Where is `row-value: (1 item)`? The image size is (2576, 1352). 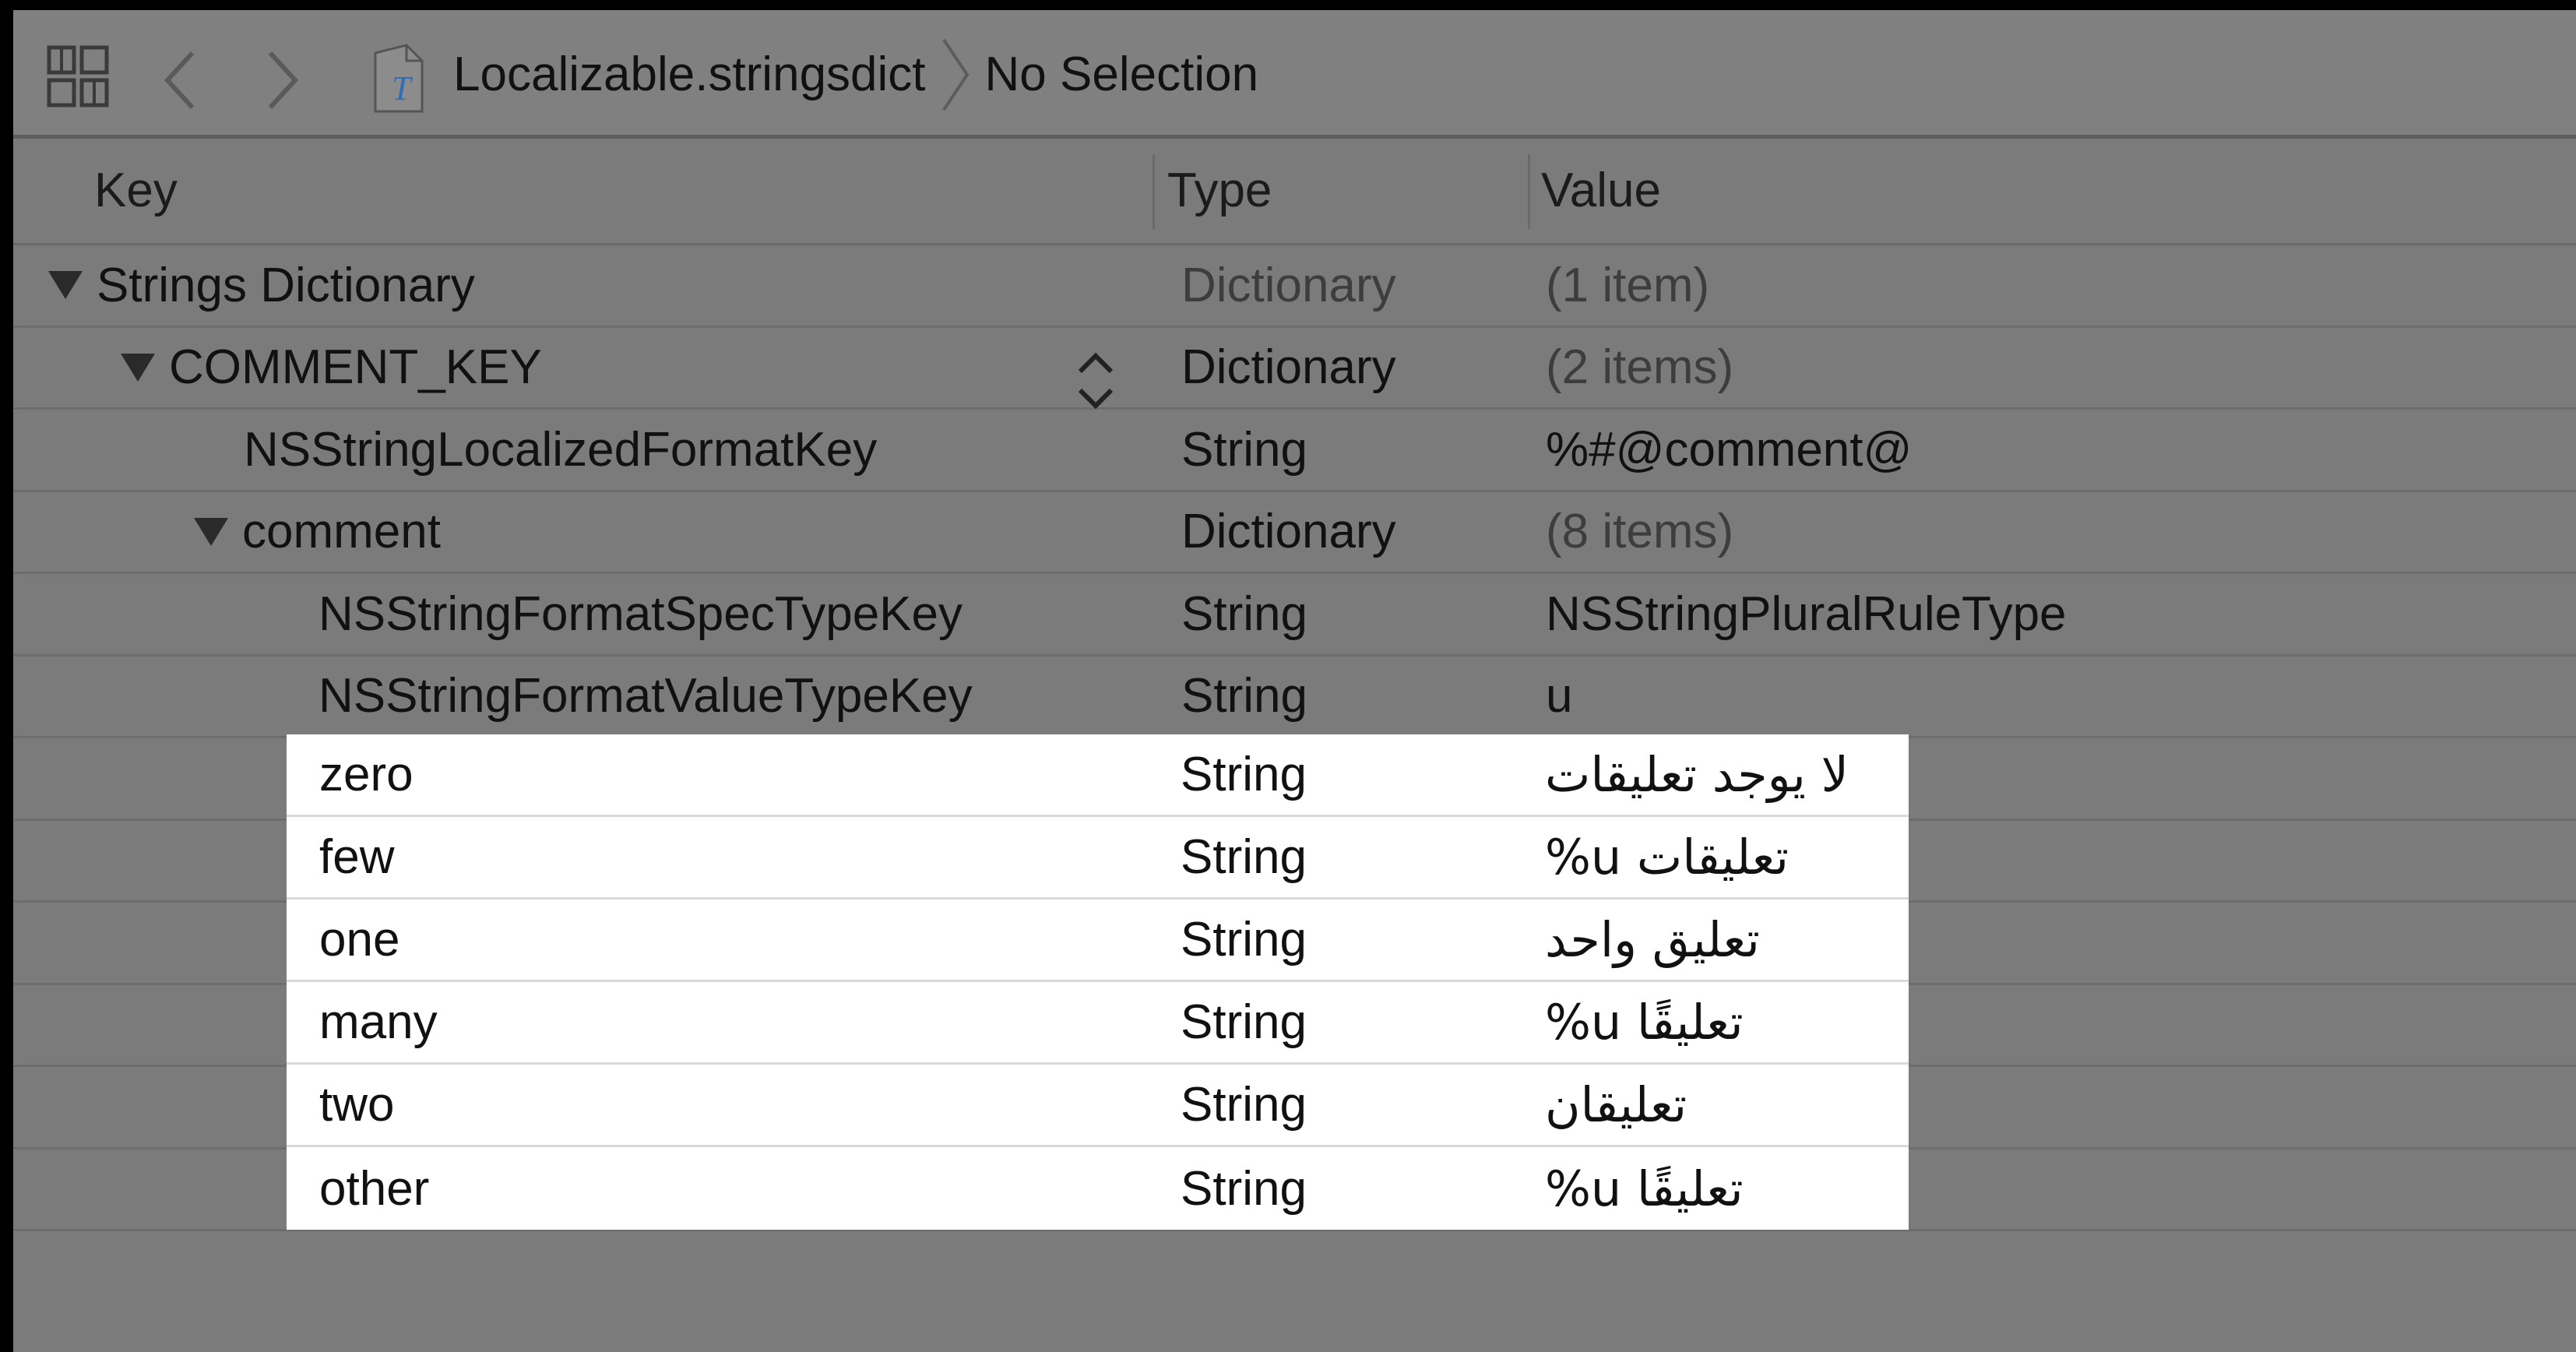
row-value: (1 item) is located at coordinates (1628, 285).